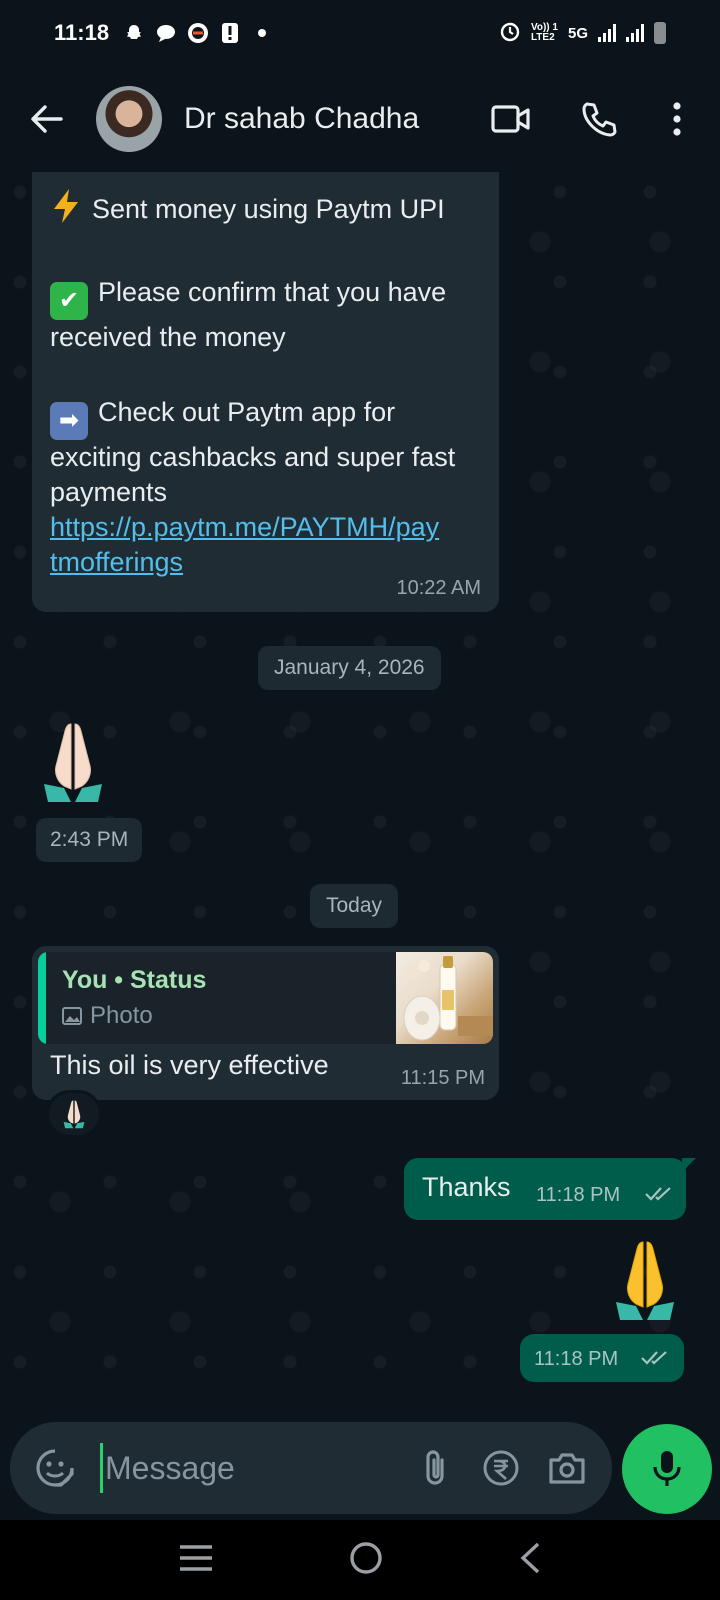 The height and width of the screenshot is (1600, 720). I want to click on voice-call-icon, so click(599, 119).